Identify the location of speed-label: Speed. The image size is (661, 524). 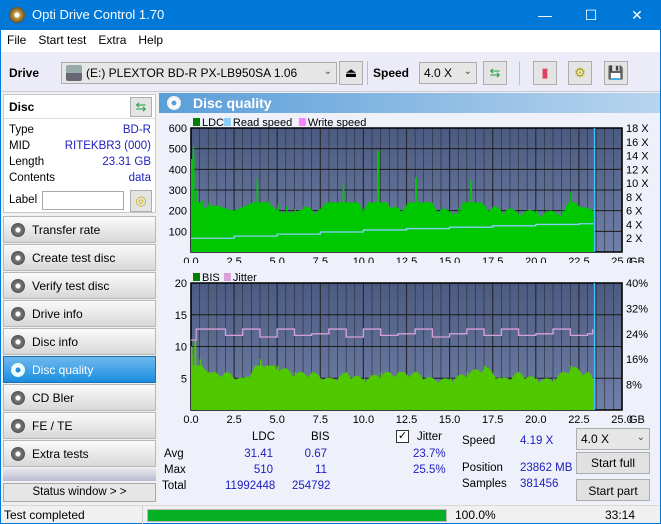
(479, 441).